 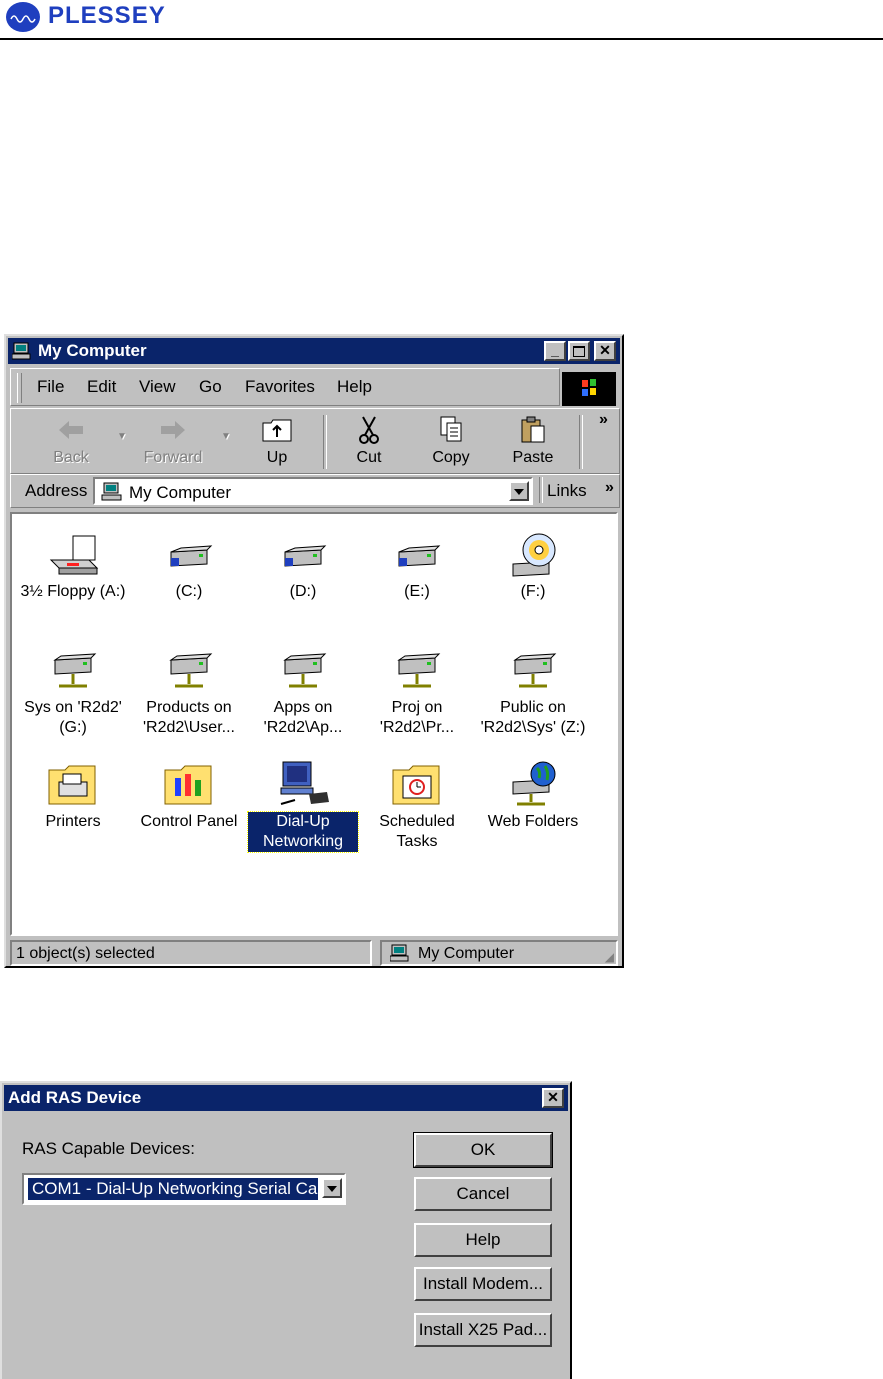 I want to click on selected-device: COM1 - Dial-Up Networking Serial Cable, so click(x=173, y=1189).